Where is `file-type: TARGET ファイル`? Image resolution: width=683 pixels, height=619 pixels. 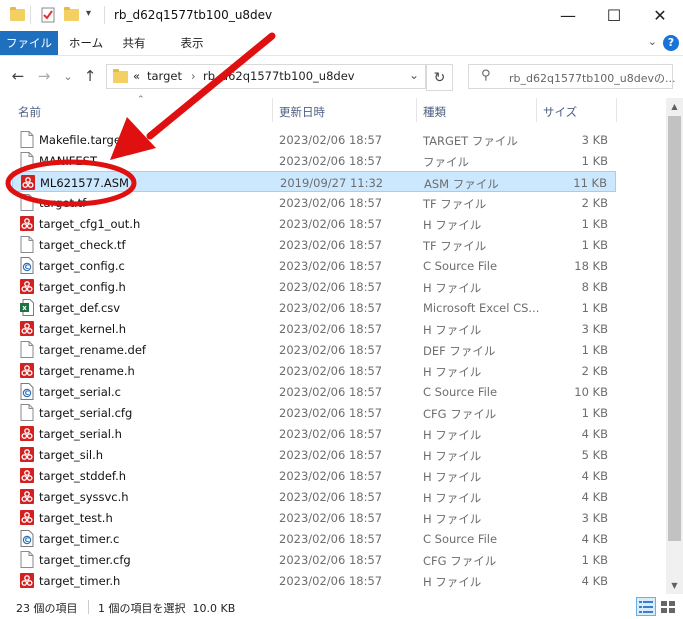
file-type: TARGET ファイル is located at coordinates (470, 141).